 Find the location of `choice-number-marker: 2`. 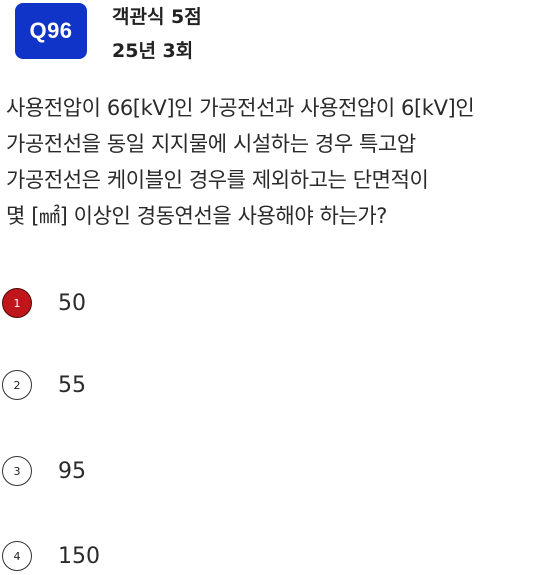

choice-number-marker: 2 is located at coordinates (17, 385).